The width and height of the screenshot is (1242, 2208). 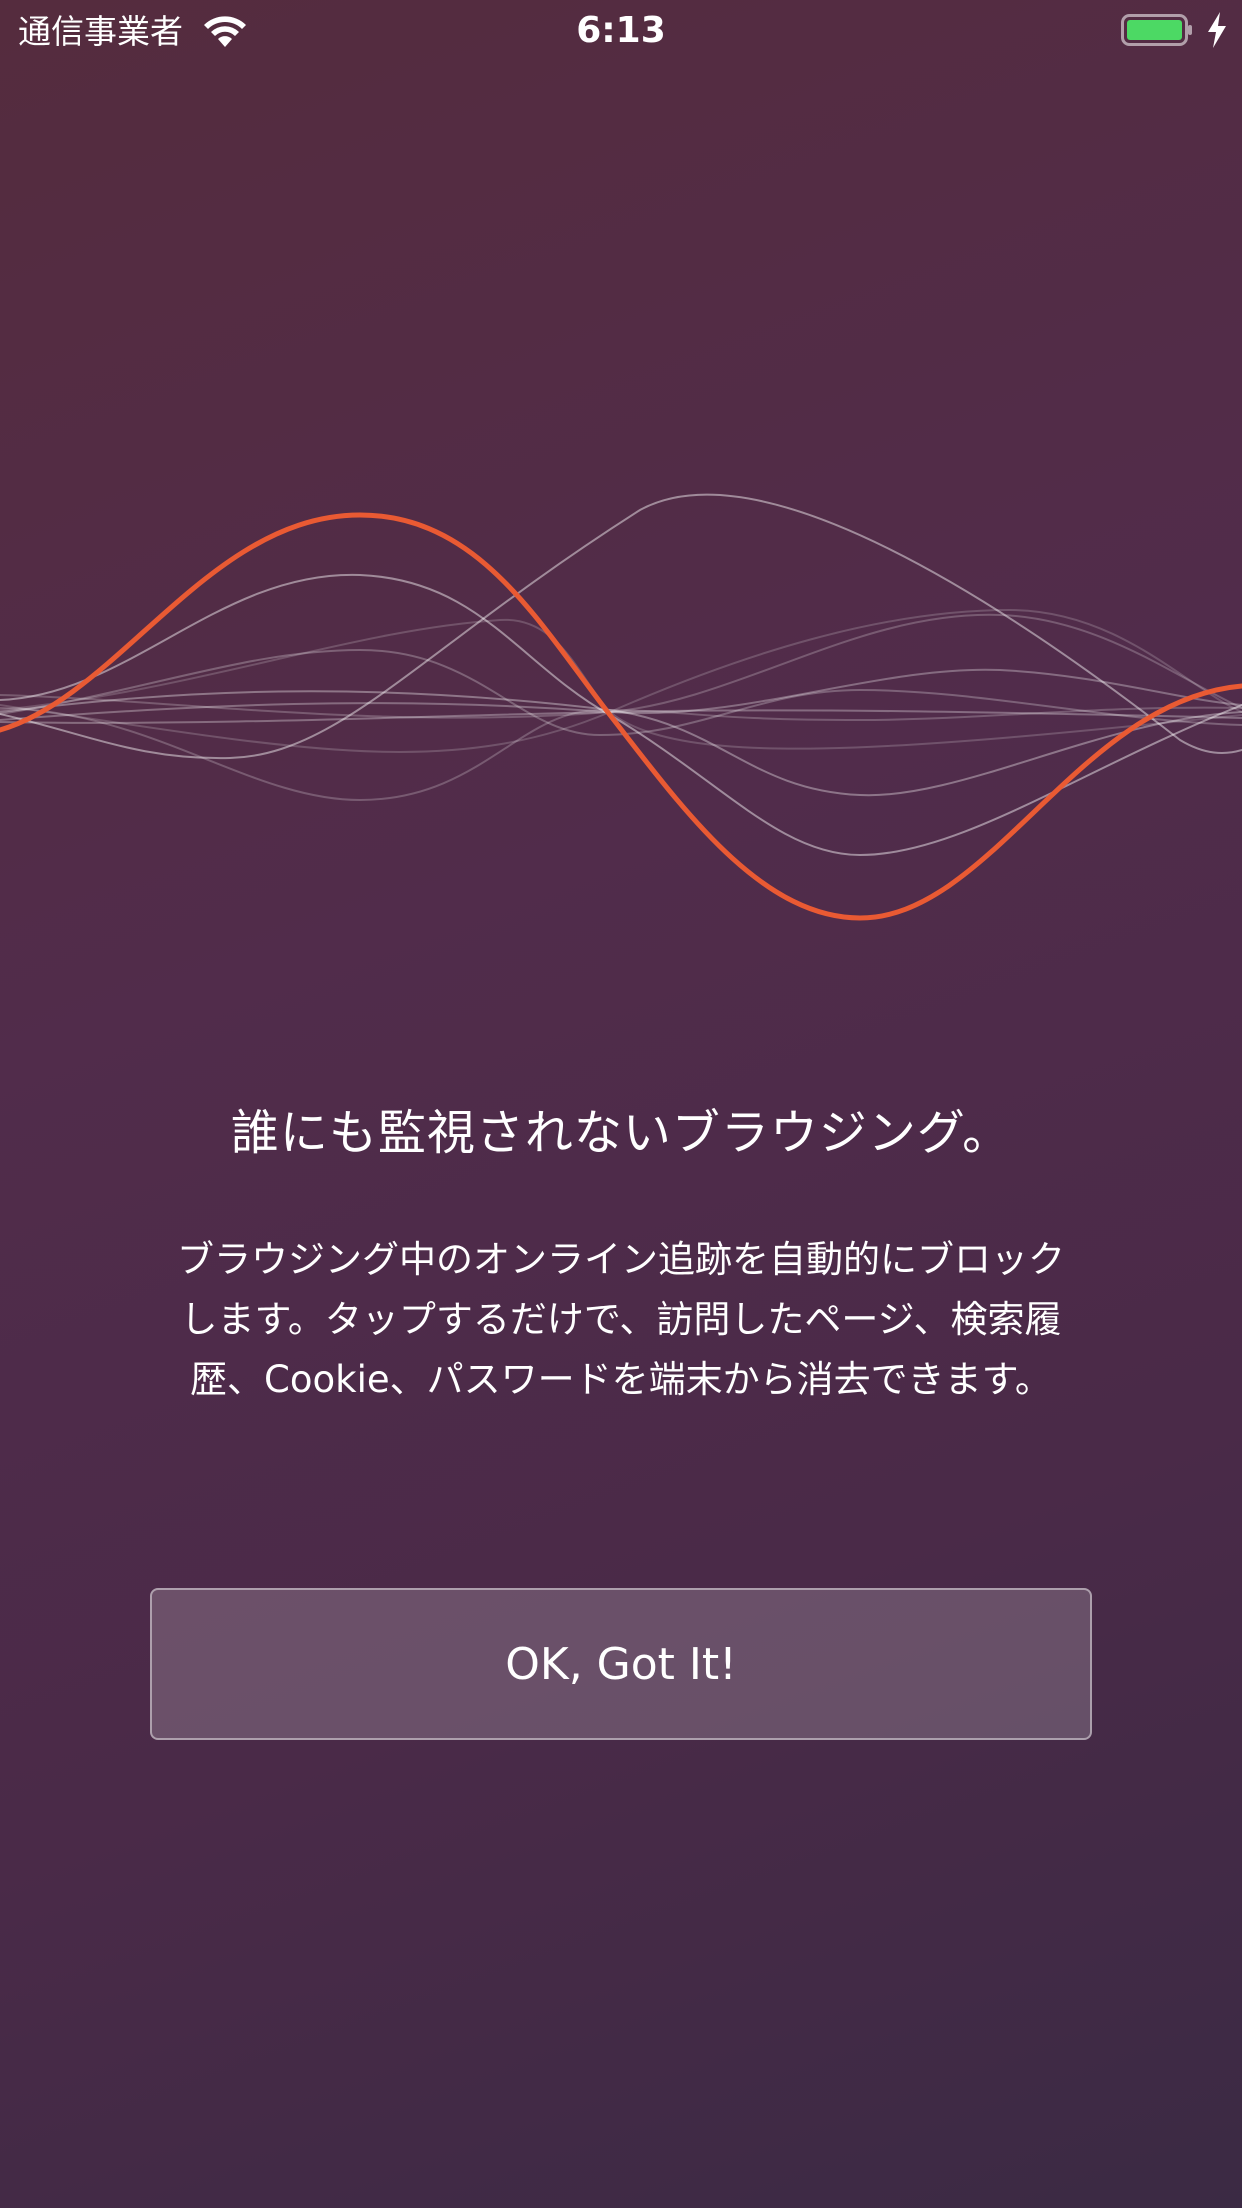 I want to click on status-bar: 通信事業者 6:13, so click(x=621, y=31).